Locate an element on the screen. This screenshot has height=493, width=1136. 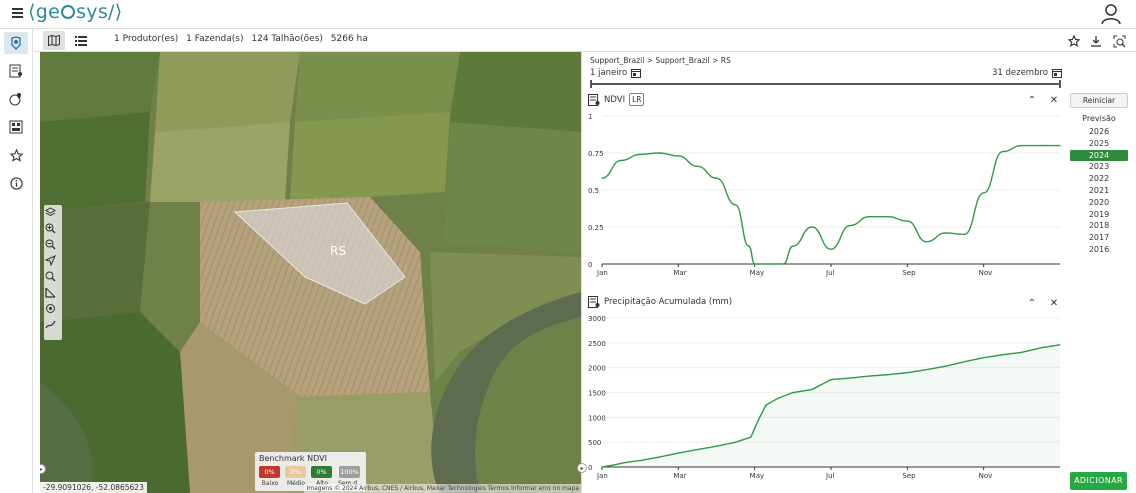
forecast-label: Previsão is located at coordinates (1099, 118).